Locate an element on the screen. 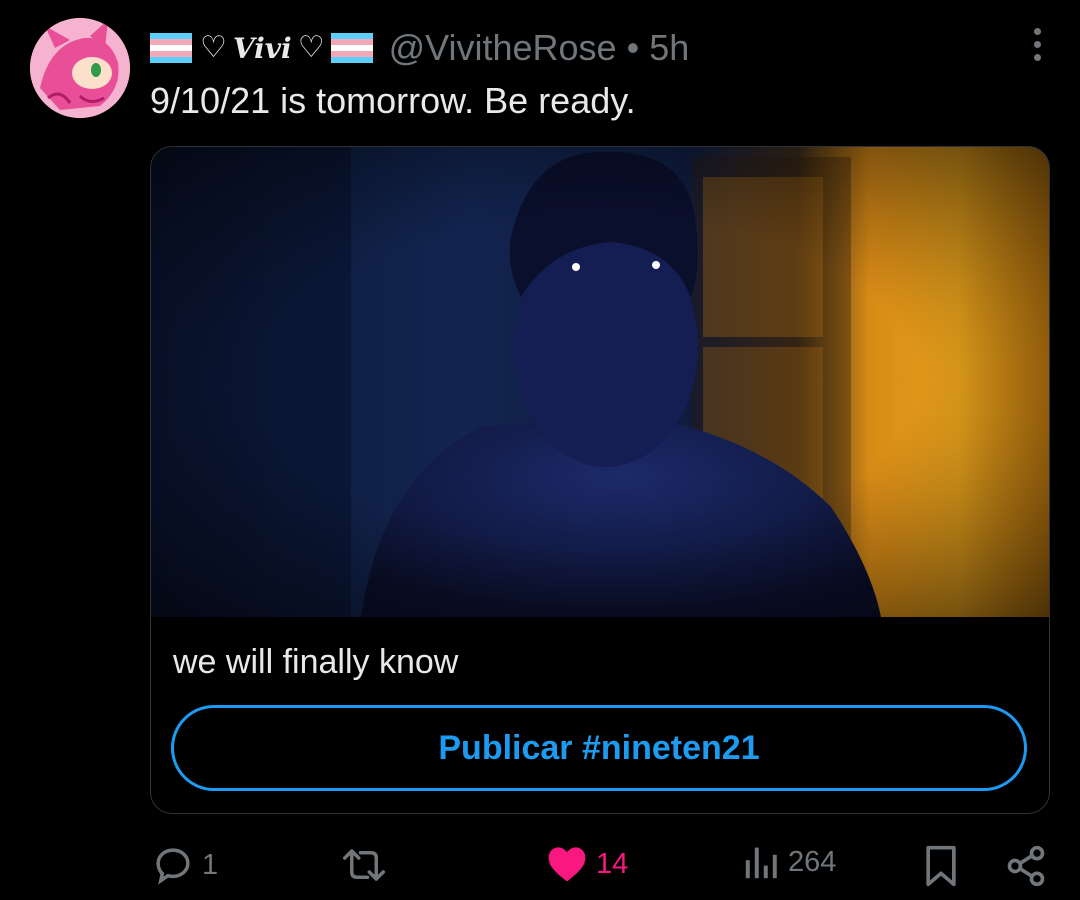 This screenshot has height=900, width=1080. bookmark-button is located at coordinates (941, 866).